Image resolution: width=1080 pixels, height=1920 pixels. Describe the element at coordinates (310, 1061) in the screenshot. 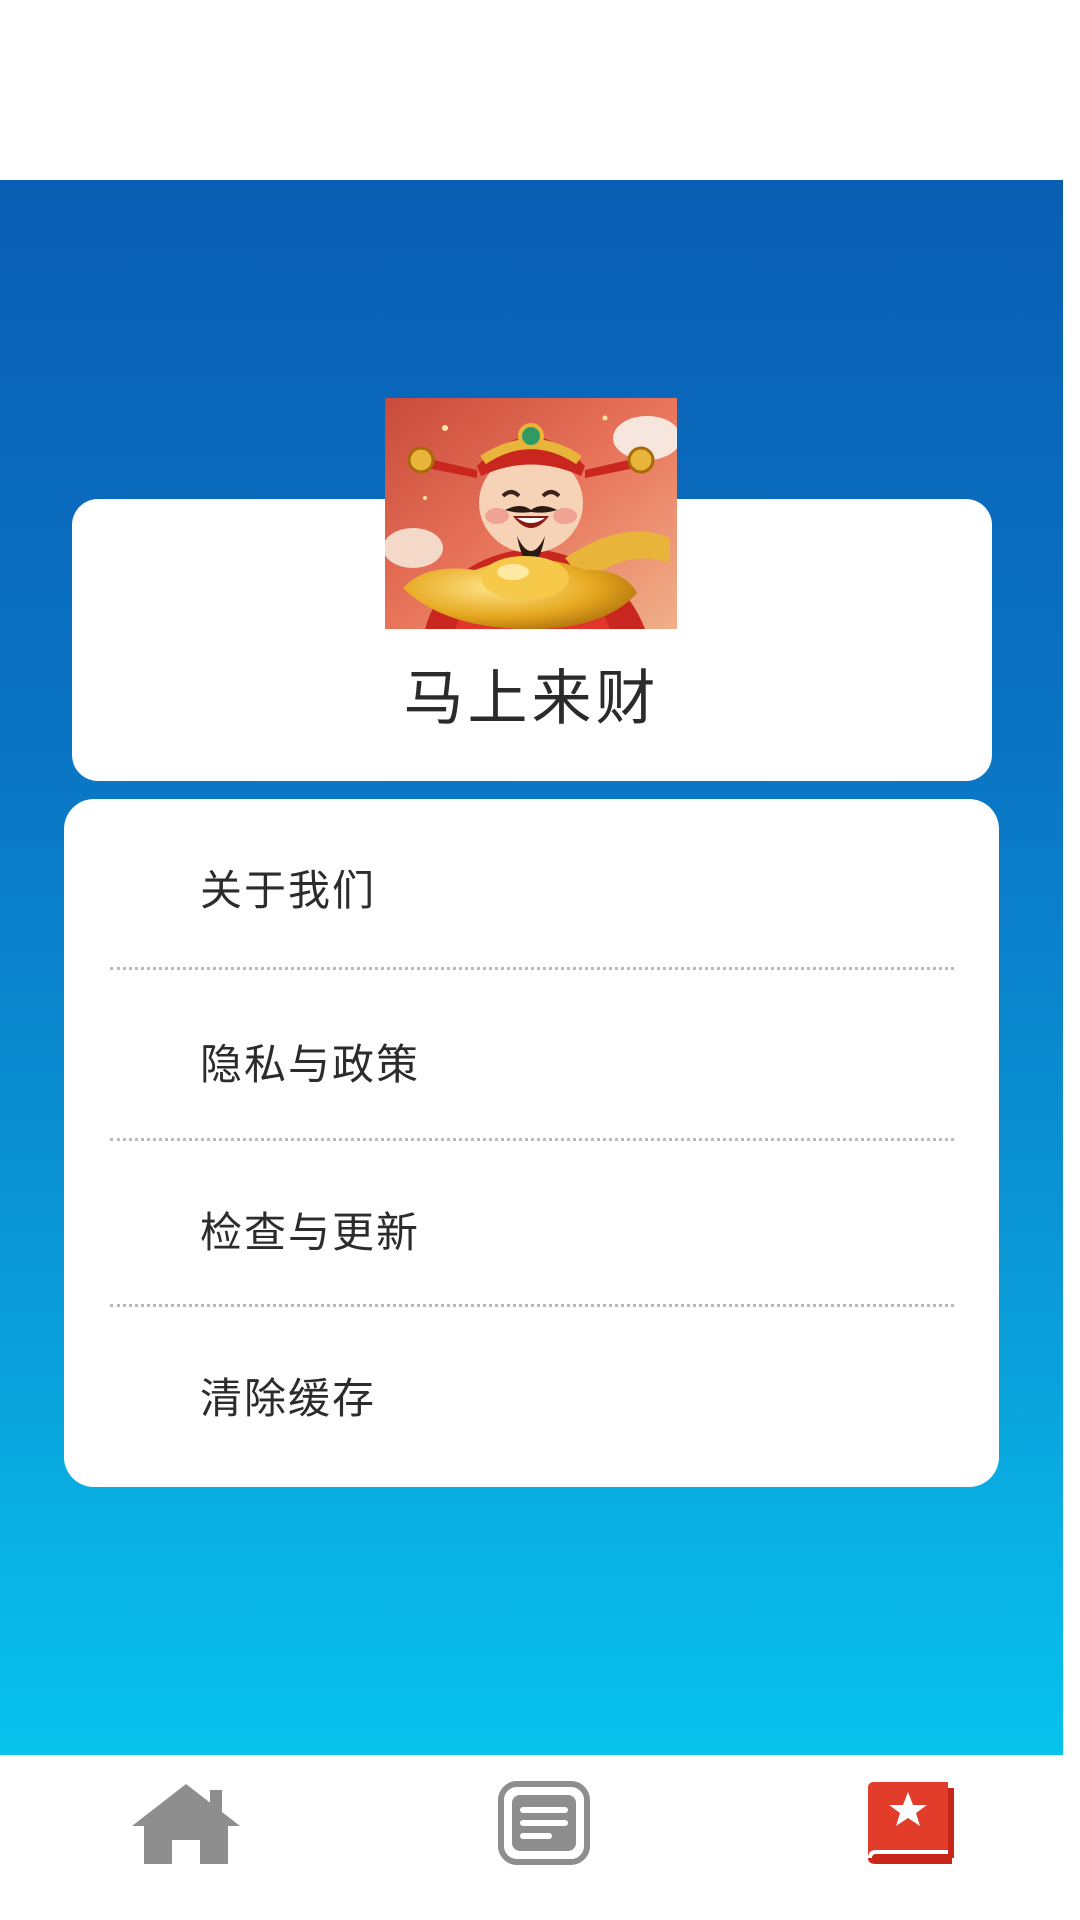

I see `menu-item-privacy-policy: 隐私与政策` at that location.